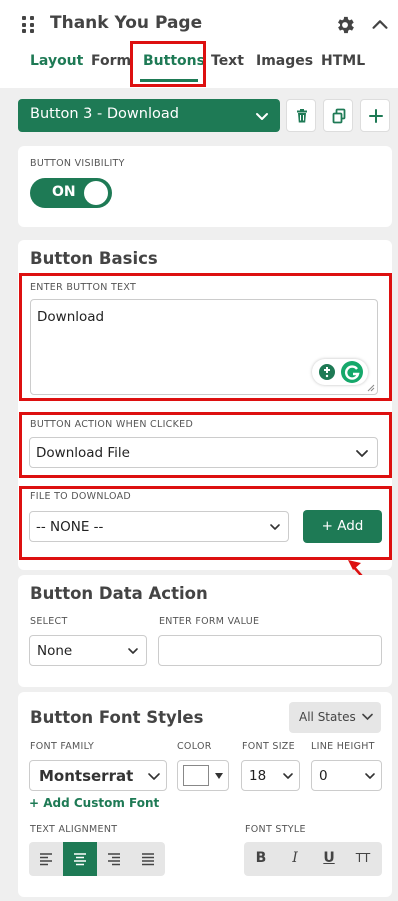 The image size is (398, 901). I want to click on font-family-select: Montserrat, so click(98, 775).